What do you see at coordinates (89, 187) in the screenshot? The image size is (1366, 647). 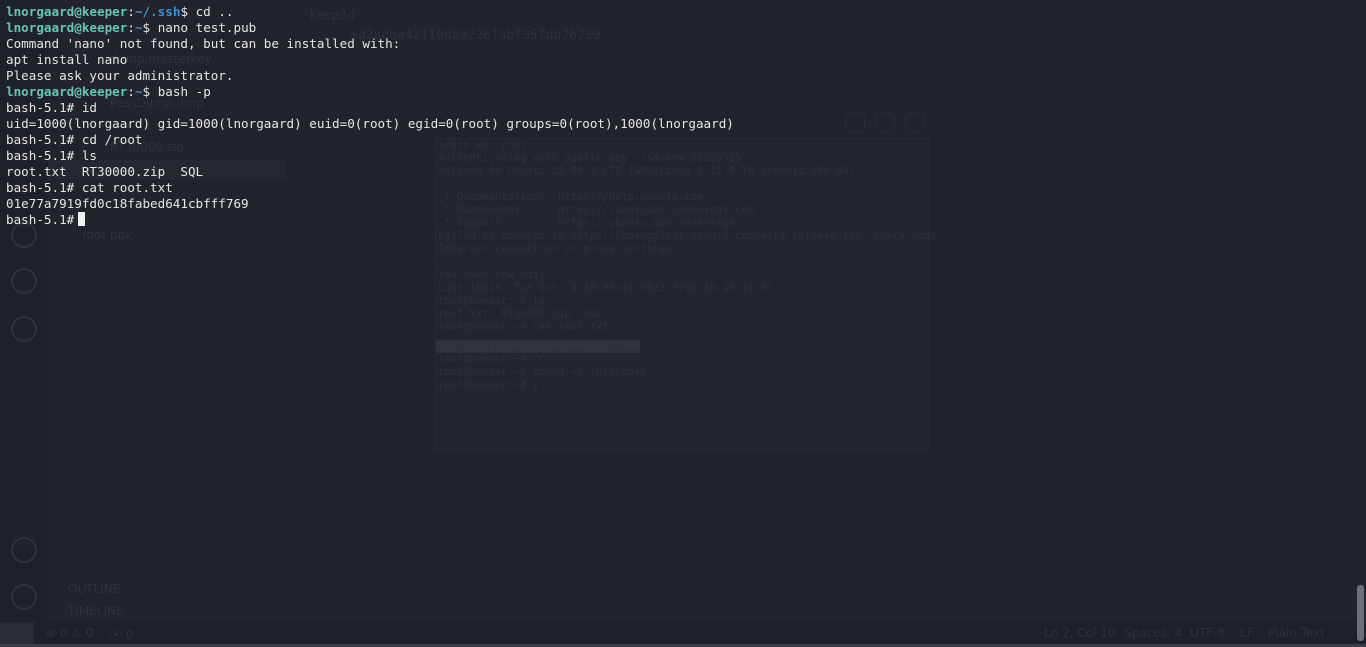 I see `output-text: bash-5.1# cat root.txt` at bounding box center [89, 187].